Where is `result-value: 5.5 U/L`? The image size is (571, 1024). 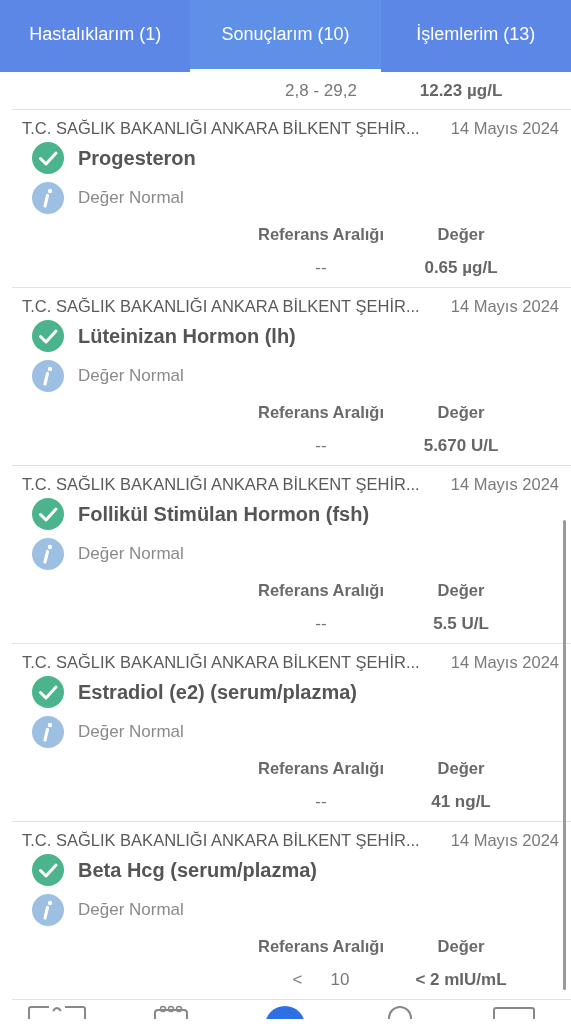
result-value: 5.5 U/L is located at coordinates (461, 623).